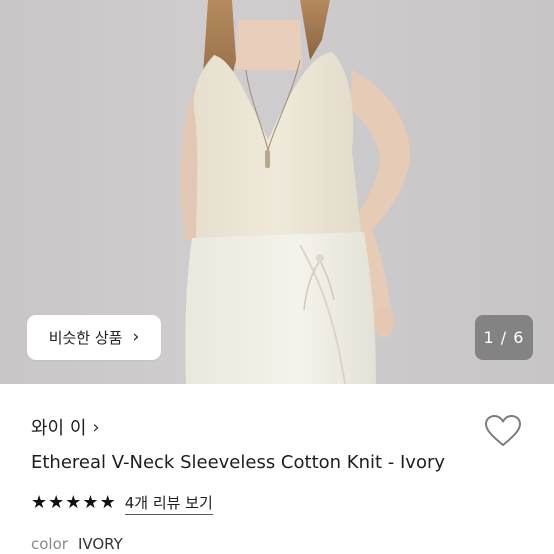 The image size is (554, 554). I want to click on color-option: color IVORY, so click(77, 544).